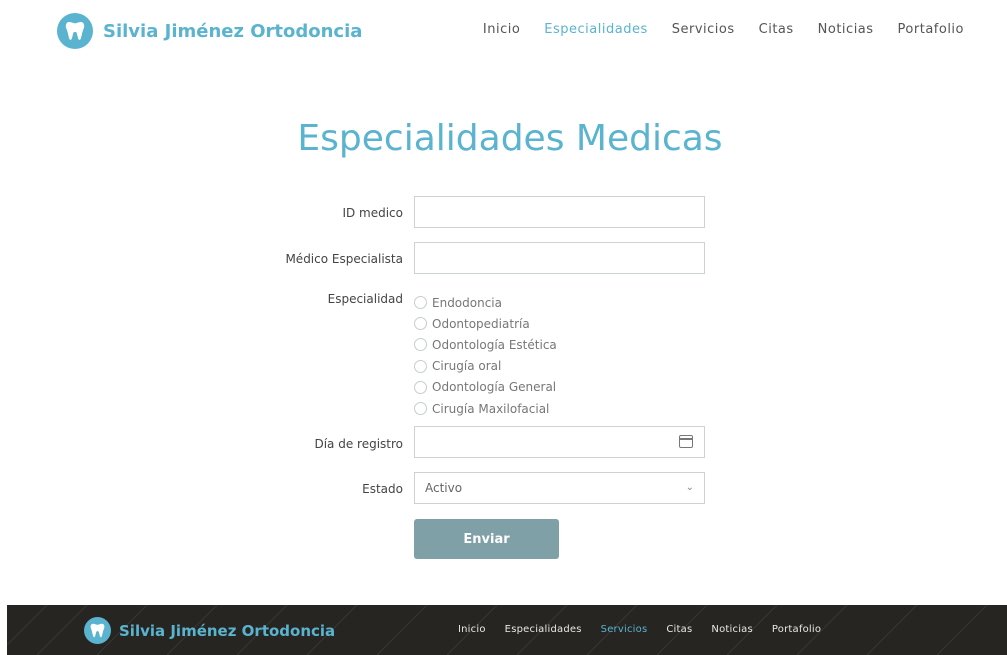  I want to click on nav-link-inicio: Inicio, so click(501, 29).